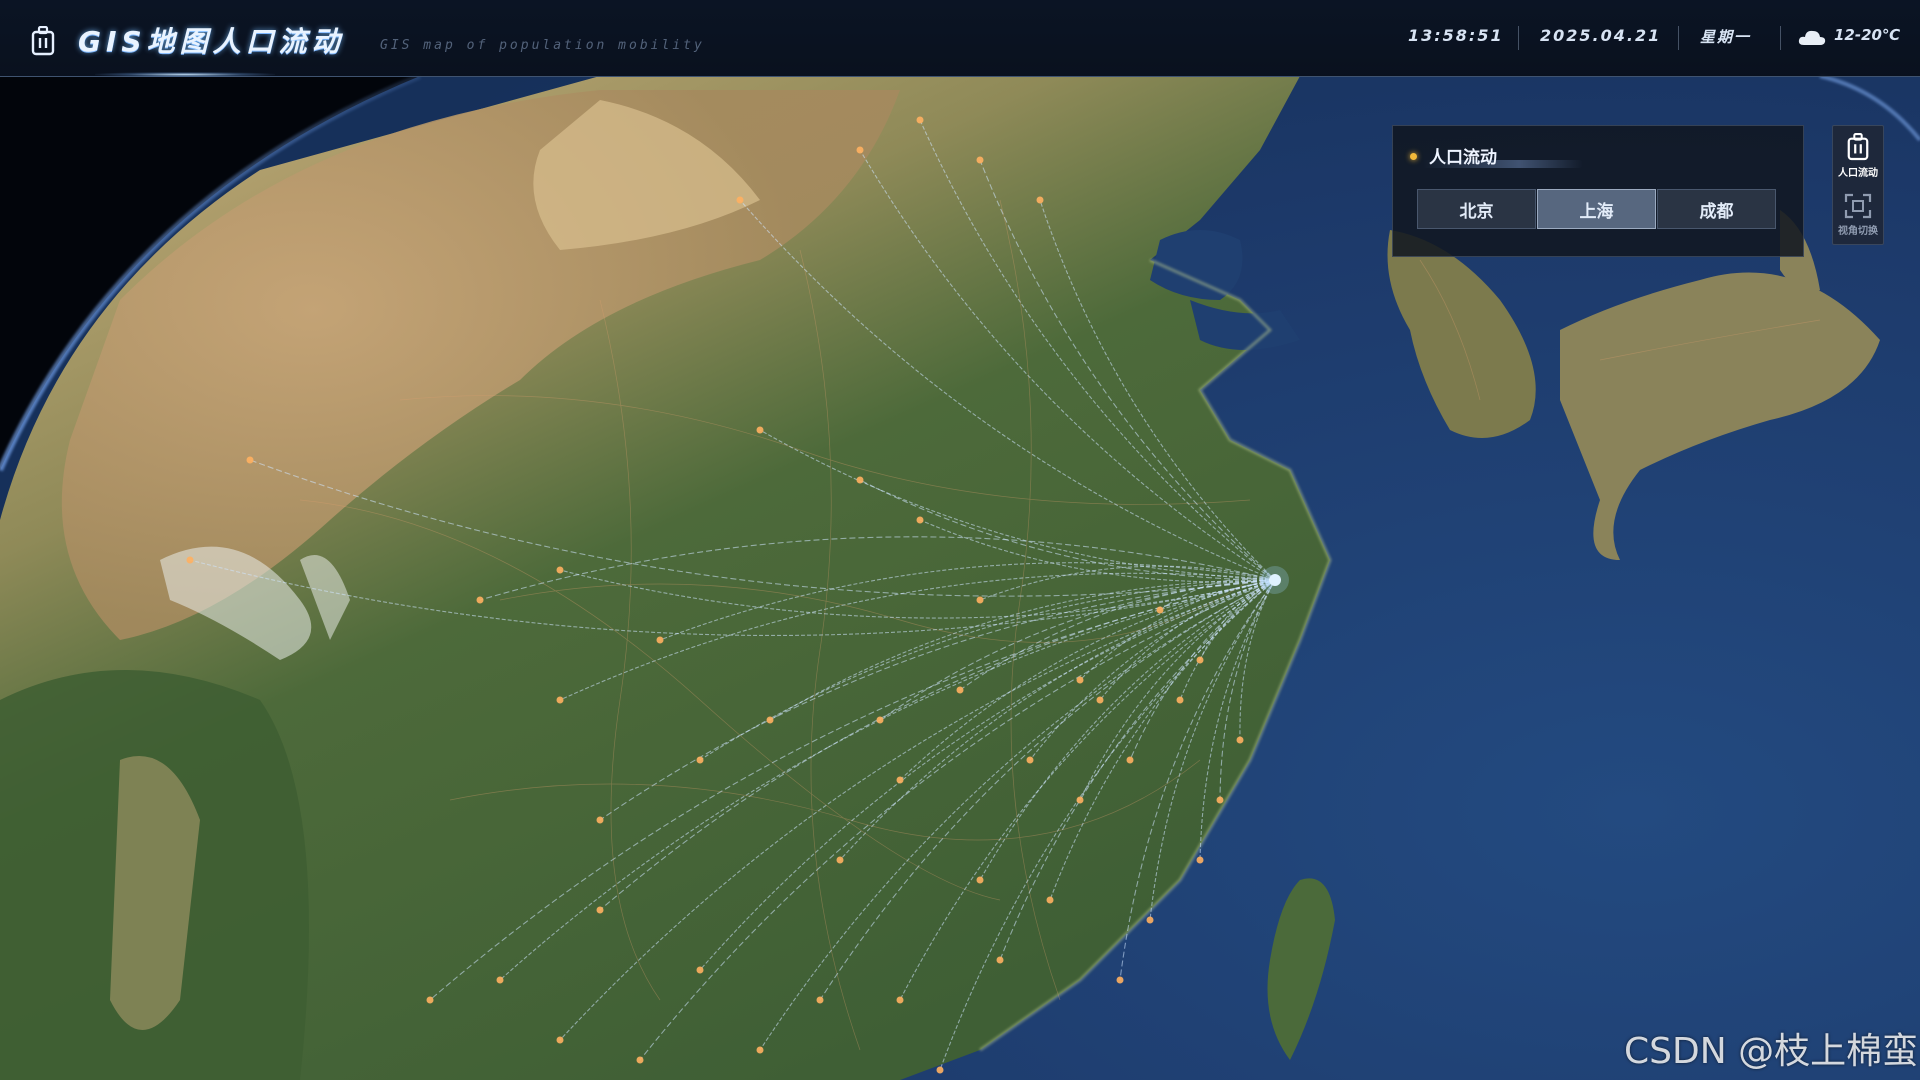 Image resolution: width=1920 pixels, height=1080 pixels. What do you see at coordinates (1463, 158) in the screenshot?
I see `panel-title: 人口流动` at bounding box center [1463, 158].